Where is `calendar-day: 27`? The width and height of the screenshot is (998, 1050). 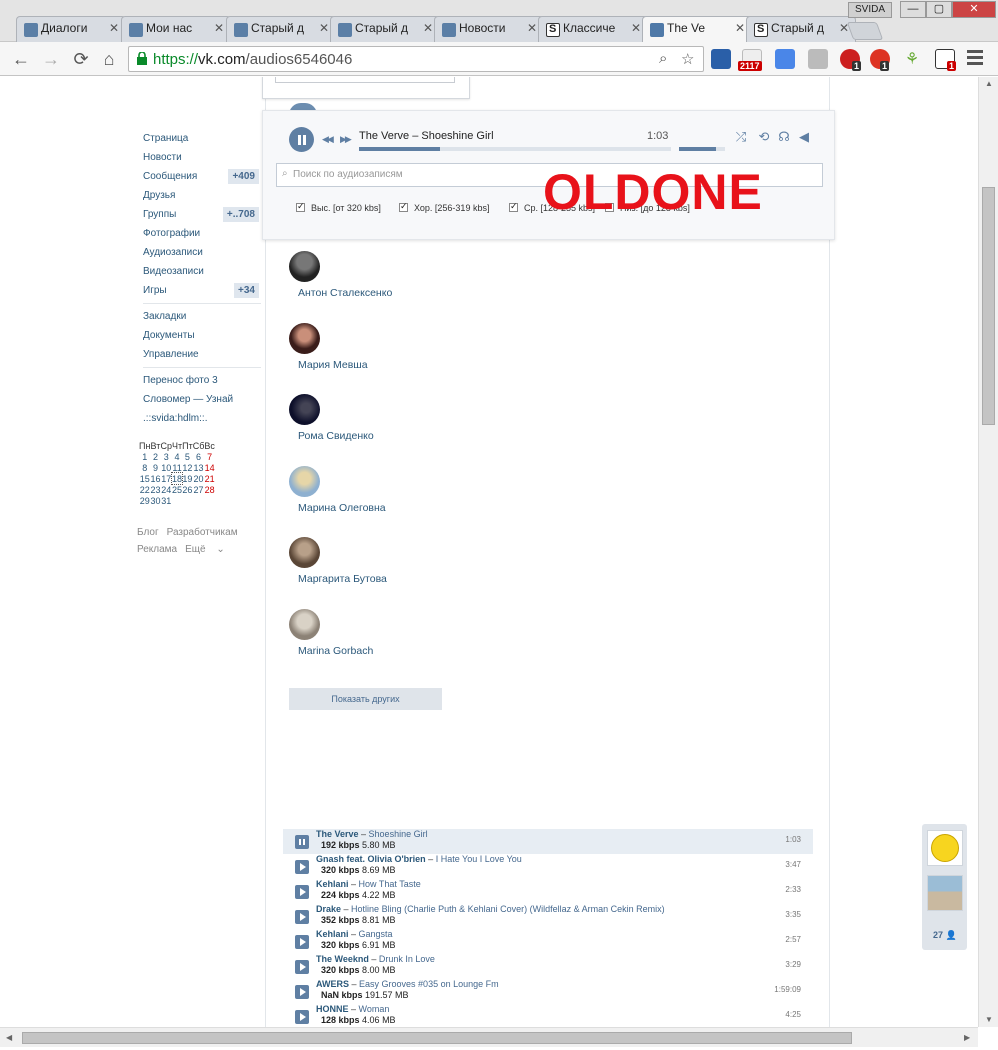
calendar-day: 27 is located at coordinates (199, 489).